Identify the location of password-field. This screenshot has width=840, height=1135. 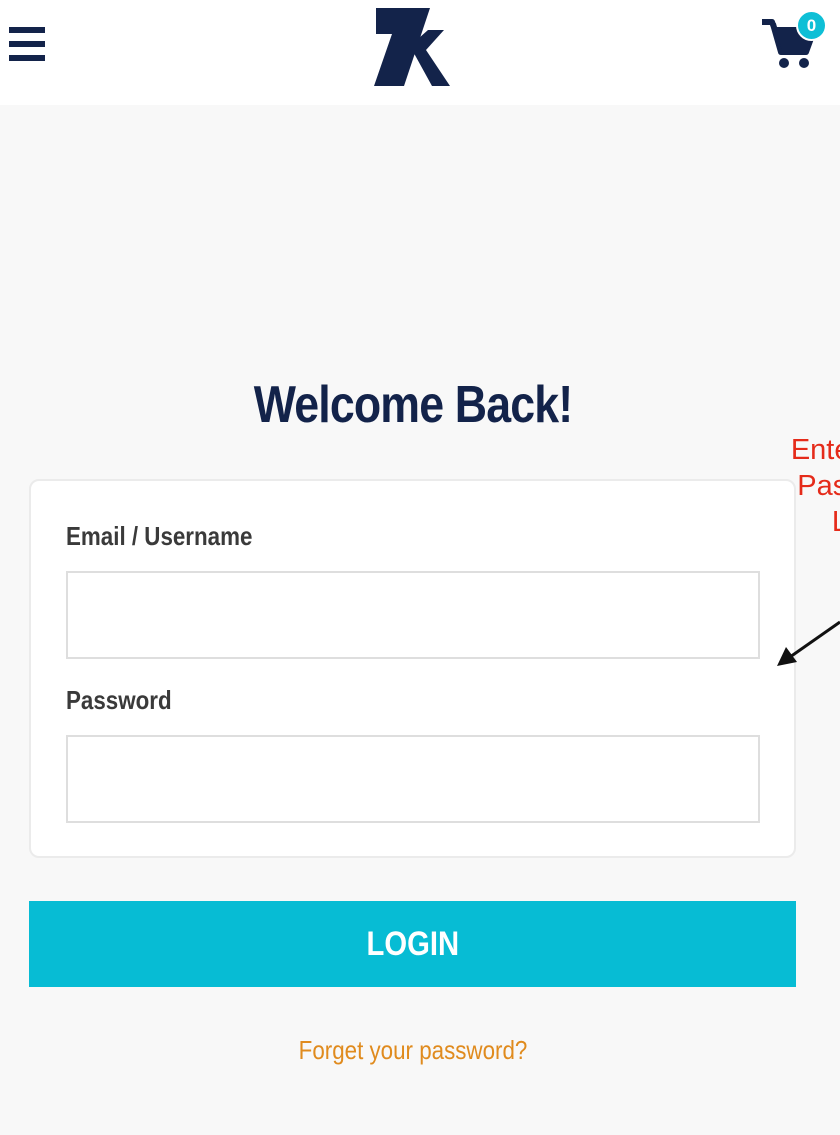
(413, 779).